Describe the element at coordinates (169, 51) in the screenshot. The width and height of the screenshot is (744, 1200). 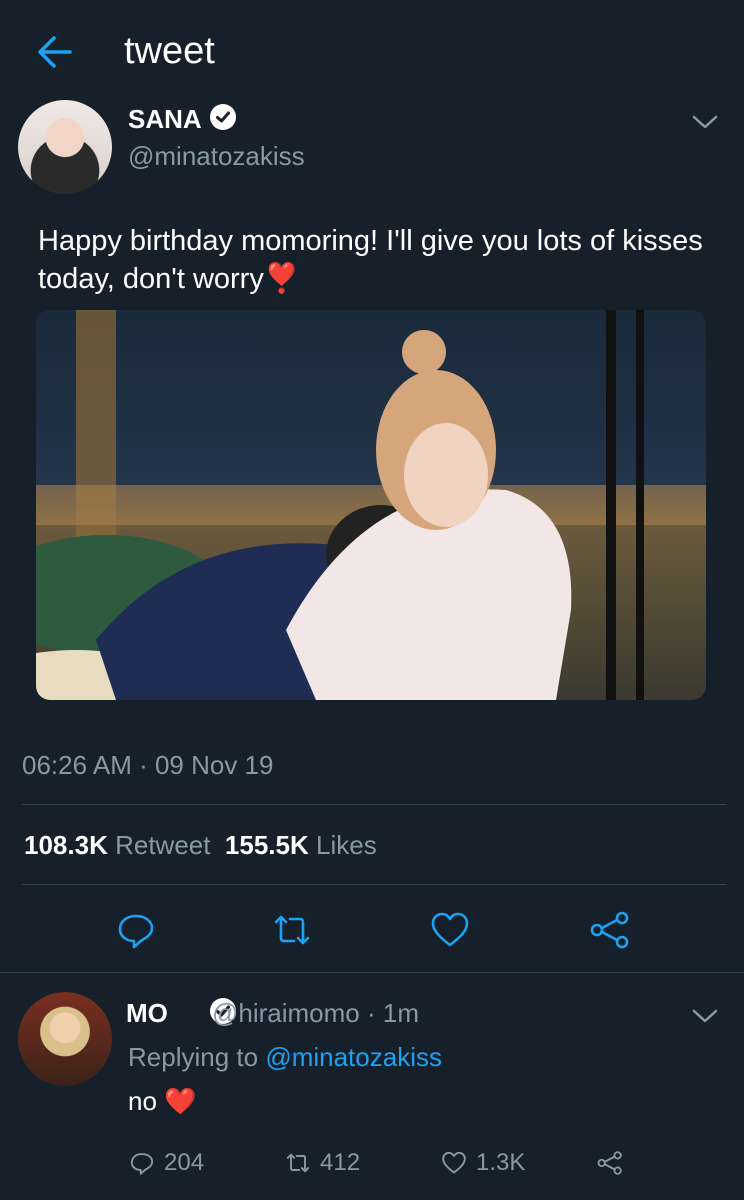
I see `page-title: tweet` at that location.